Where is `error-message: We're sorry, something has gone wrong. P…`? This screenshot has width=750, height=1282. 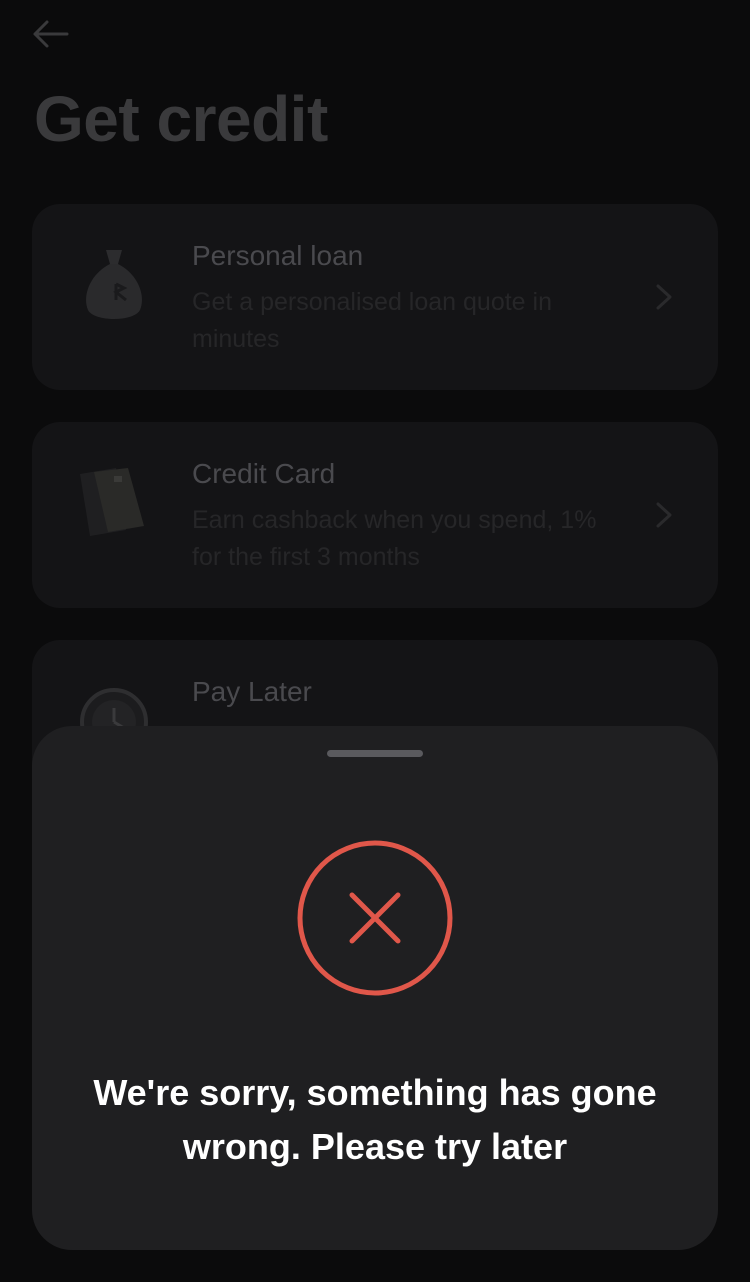
error-message: We're sorry, something has gone wrong. P… is located at coordinates (375, 1119).